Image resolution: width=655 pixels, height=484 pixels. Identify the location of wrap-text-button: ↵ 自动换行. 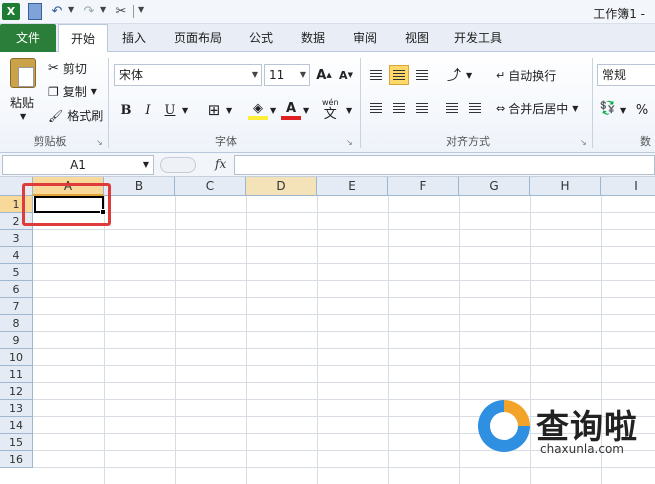
(526, 75).